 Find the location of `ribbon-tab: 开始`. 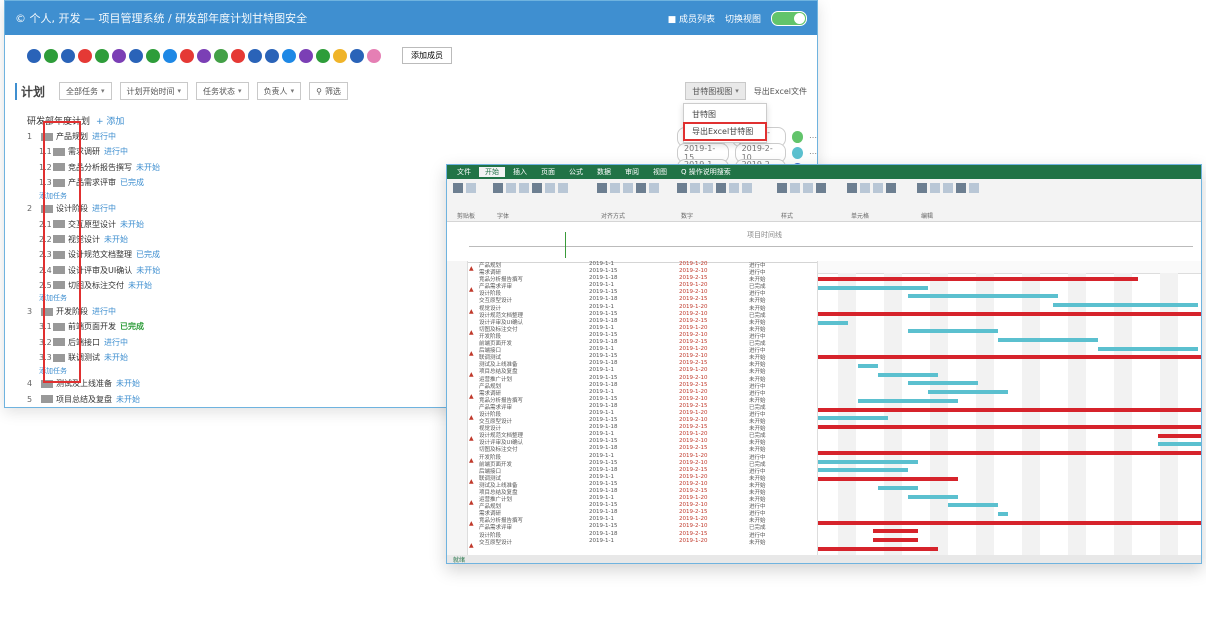

ribbon-tab: 开始 is located at coordinates (492, 172).